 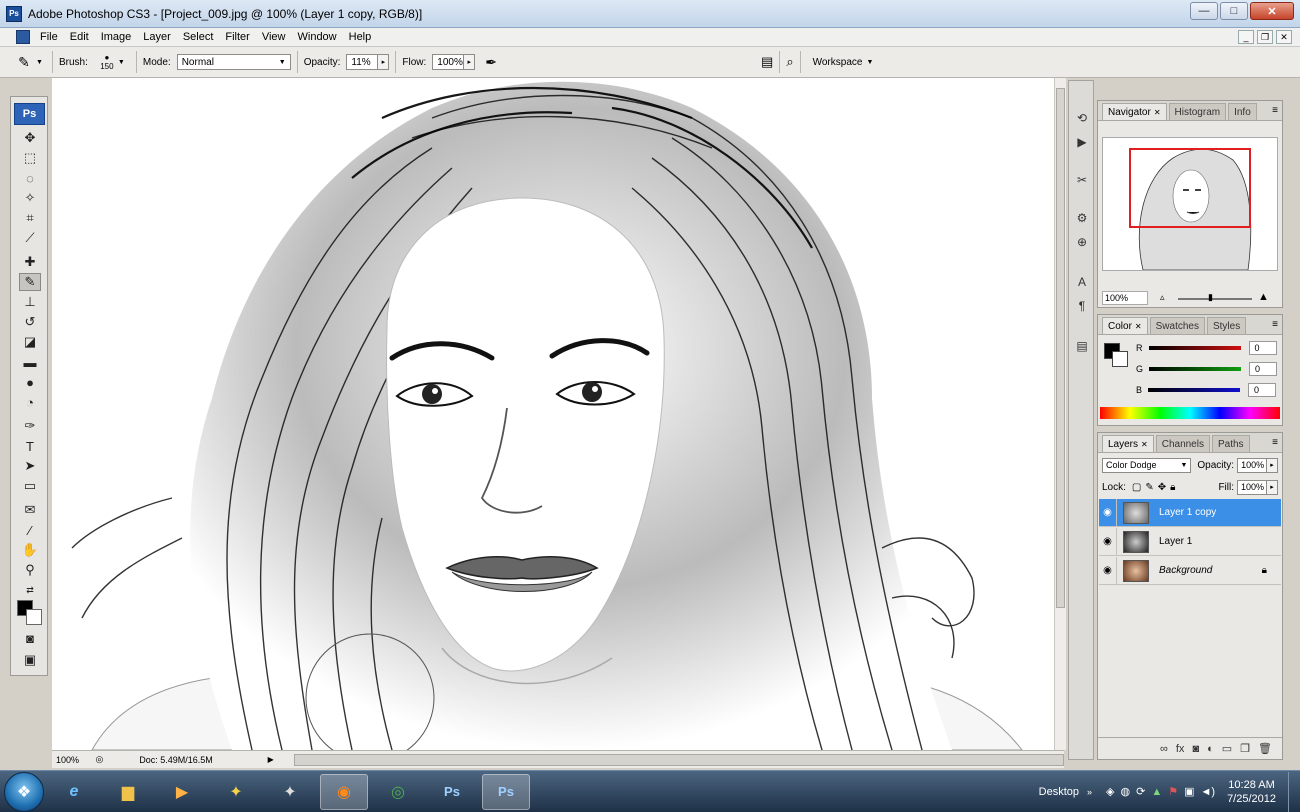 What do you see at coordinates (30, 382) in the screenshot?
I see `blur-tool-icon: ●` at bounding box center [30, 382].